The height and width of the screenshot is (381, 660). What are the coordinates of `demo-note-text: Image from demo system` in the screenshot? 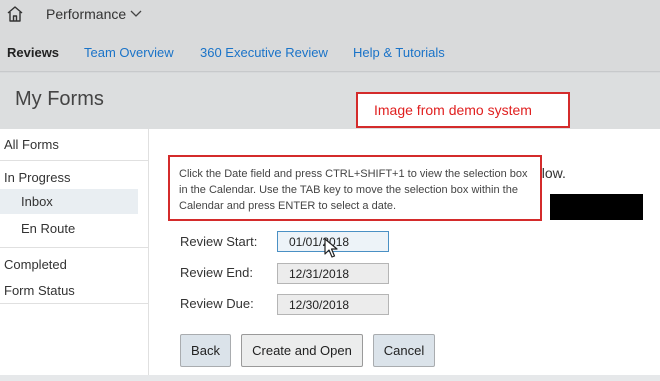 It's located at (453, 110).